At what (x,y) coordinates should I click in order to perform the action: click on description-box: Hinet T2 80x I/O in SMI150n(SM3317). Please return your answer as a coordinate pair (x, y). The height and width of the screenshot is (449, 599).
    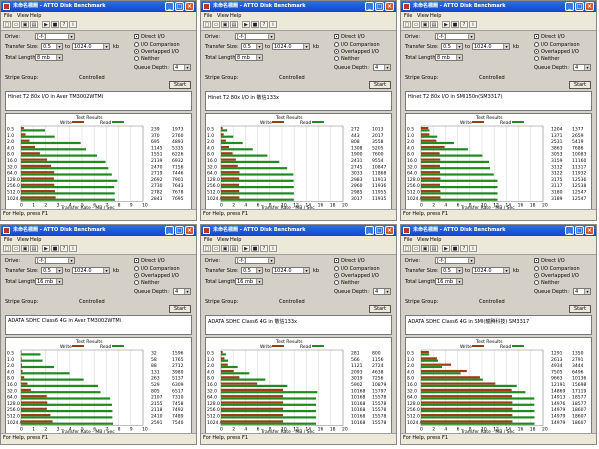
    Looking at the image, I should click on (498, 101).